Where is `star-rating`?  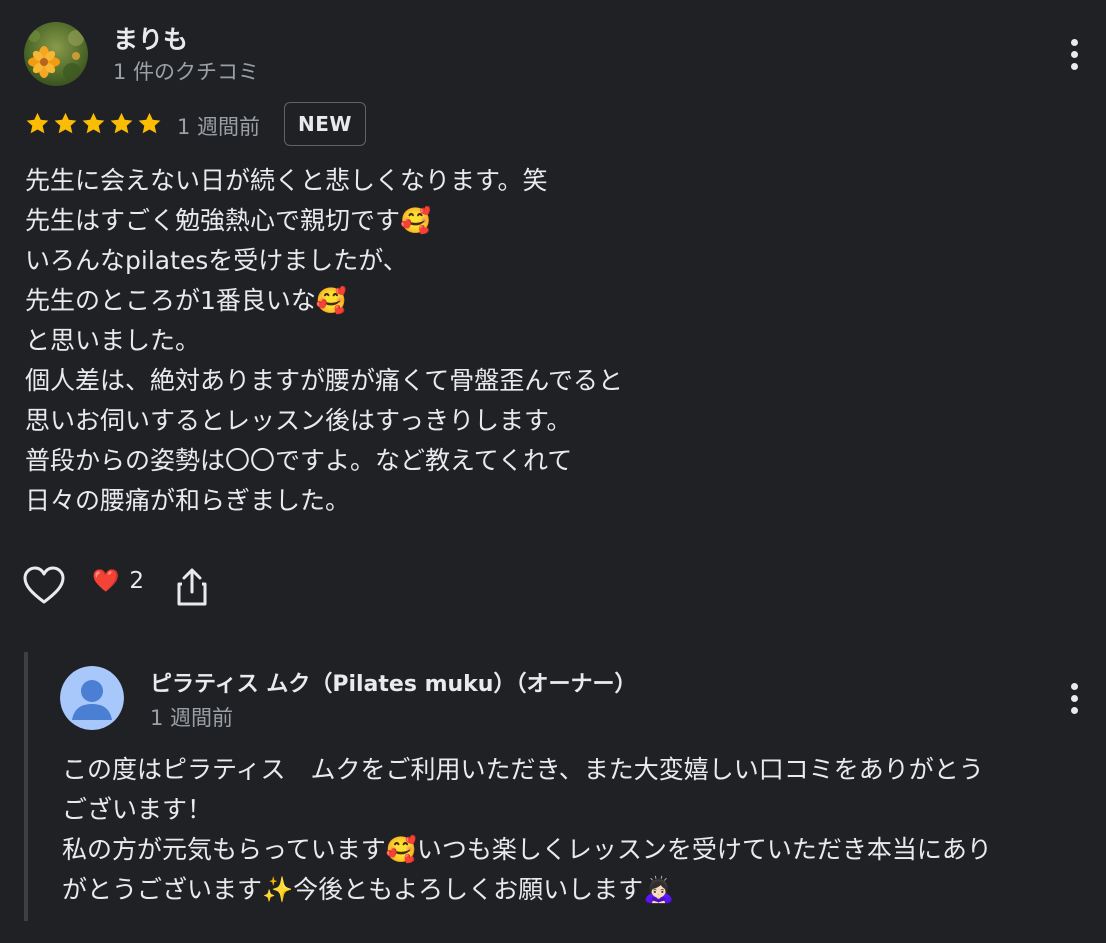
star-rating is located at coordinates (93, 123).